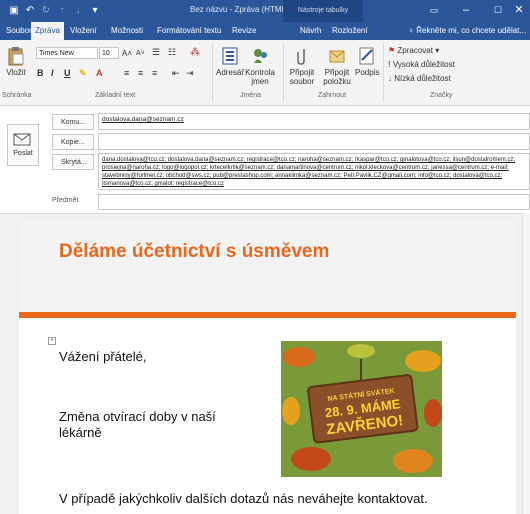  What do you see at coordinates (16, 56) in the screenshot?
I see `clipboard-icon` at bounding box center [16, 56].